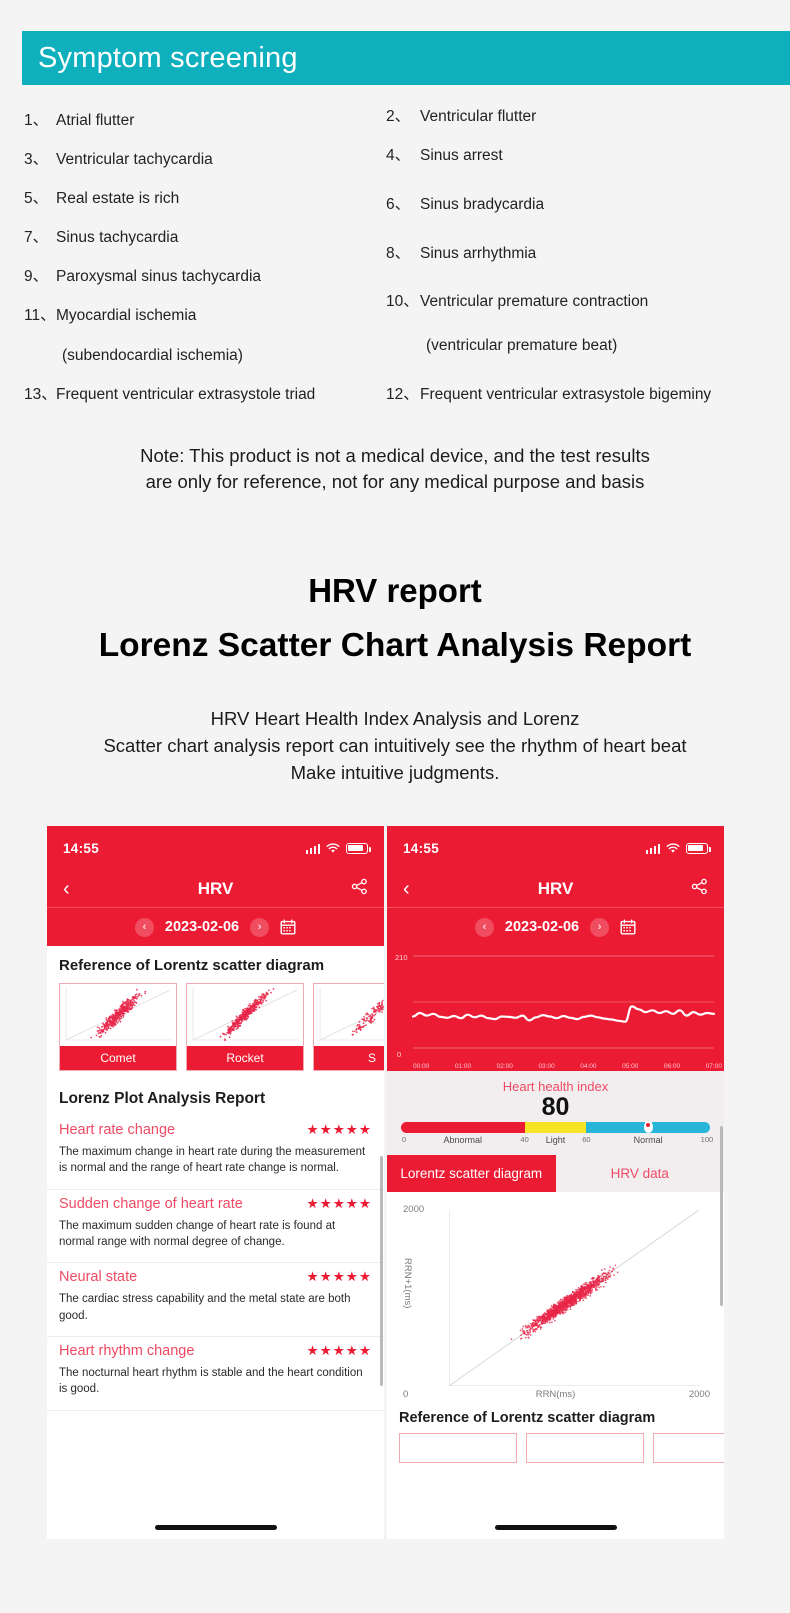 This screenshot has height=1613, width=790. I want to click on reference-thumbnails: Comet Rocket S, so click(215, 1027).